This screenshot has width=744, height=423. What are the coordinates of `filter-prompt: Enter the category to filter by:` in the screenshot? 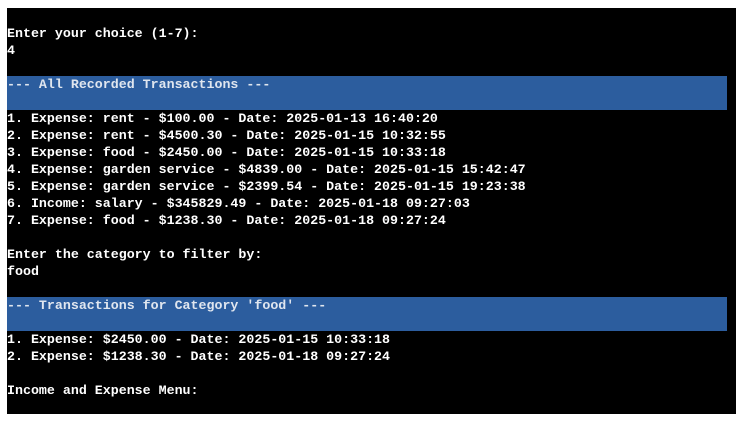 It's located at (135, 254).